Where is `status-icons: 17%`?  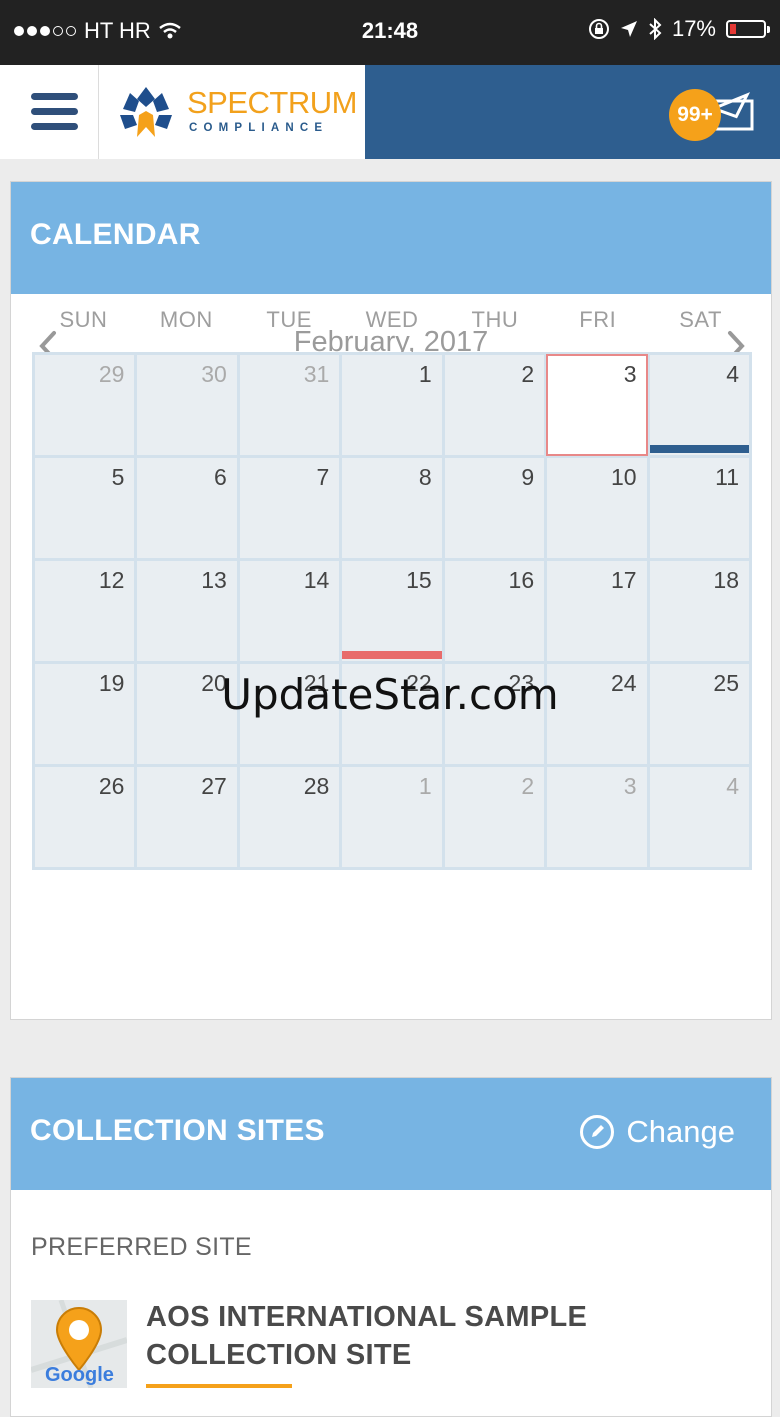
status-icons: 17% is located at coordinates (679, 29).